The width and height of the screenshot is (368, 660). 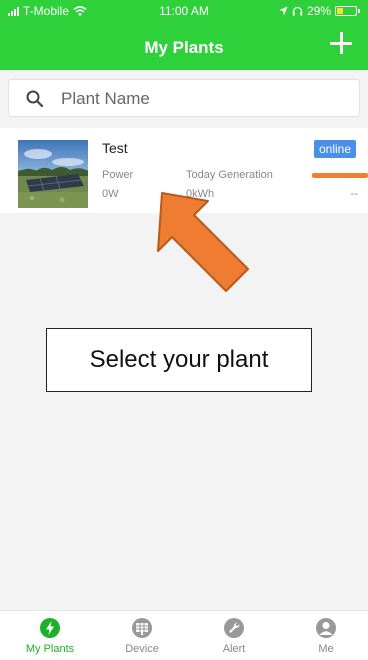 What do you see at coordinates (50, 649) in the screenshot?
I see `tab-label: My Plants` at bounding box center [50, 649].